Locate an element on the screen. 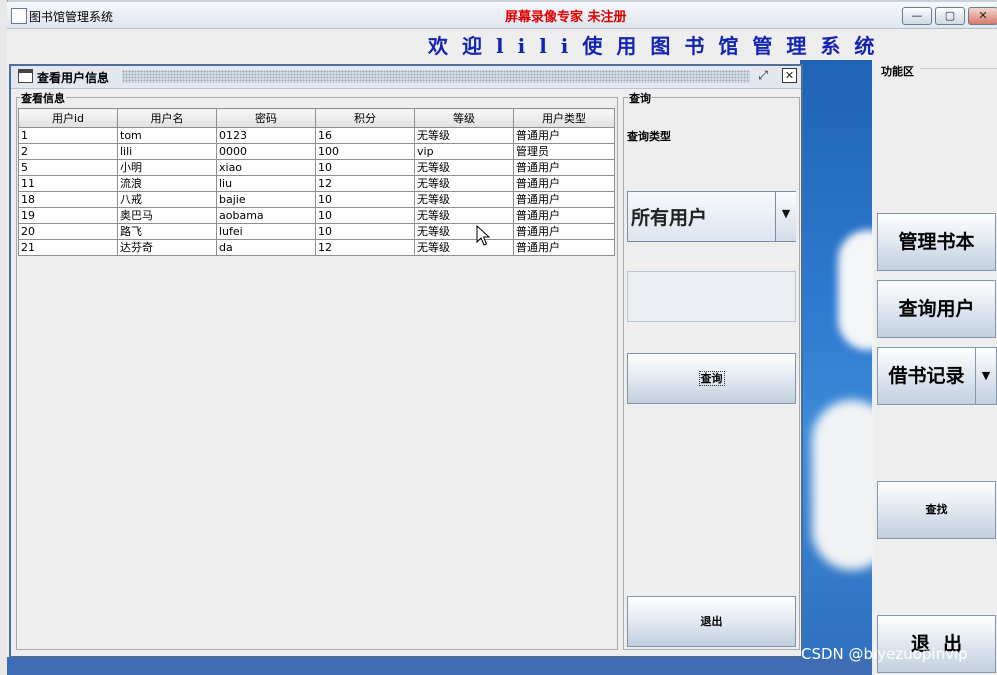 Image resolution: width=997 pixels, height=675 pixels. table-row: 20路飞lufei10无等级普通用户 is located at coordinates (317, 232).